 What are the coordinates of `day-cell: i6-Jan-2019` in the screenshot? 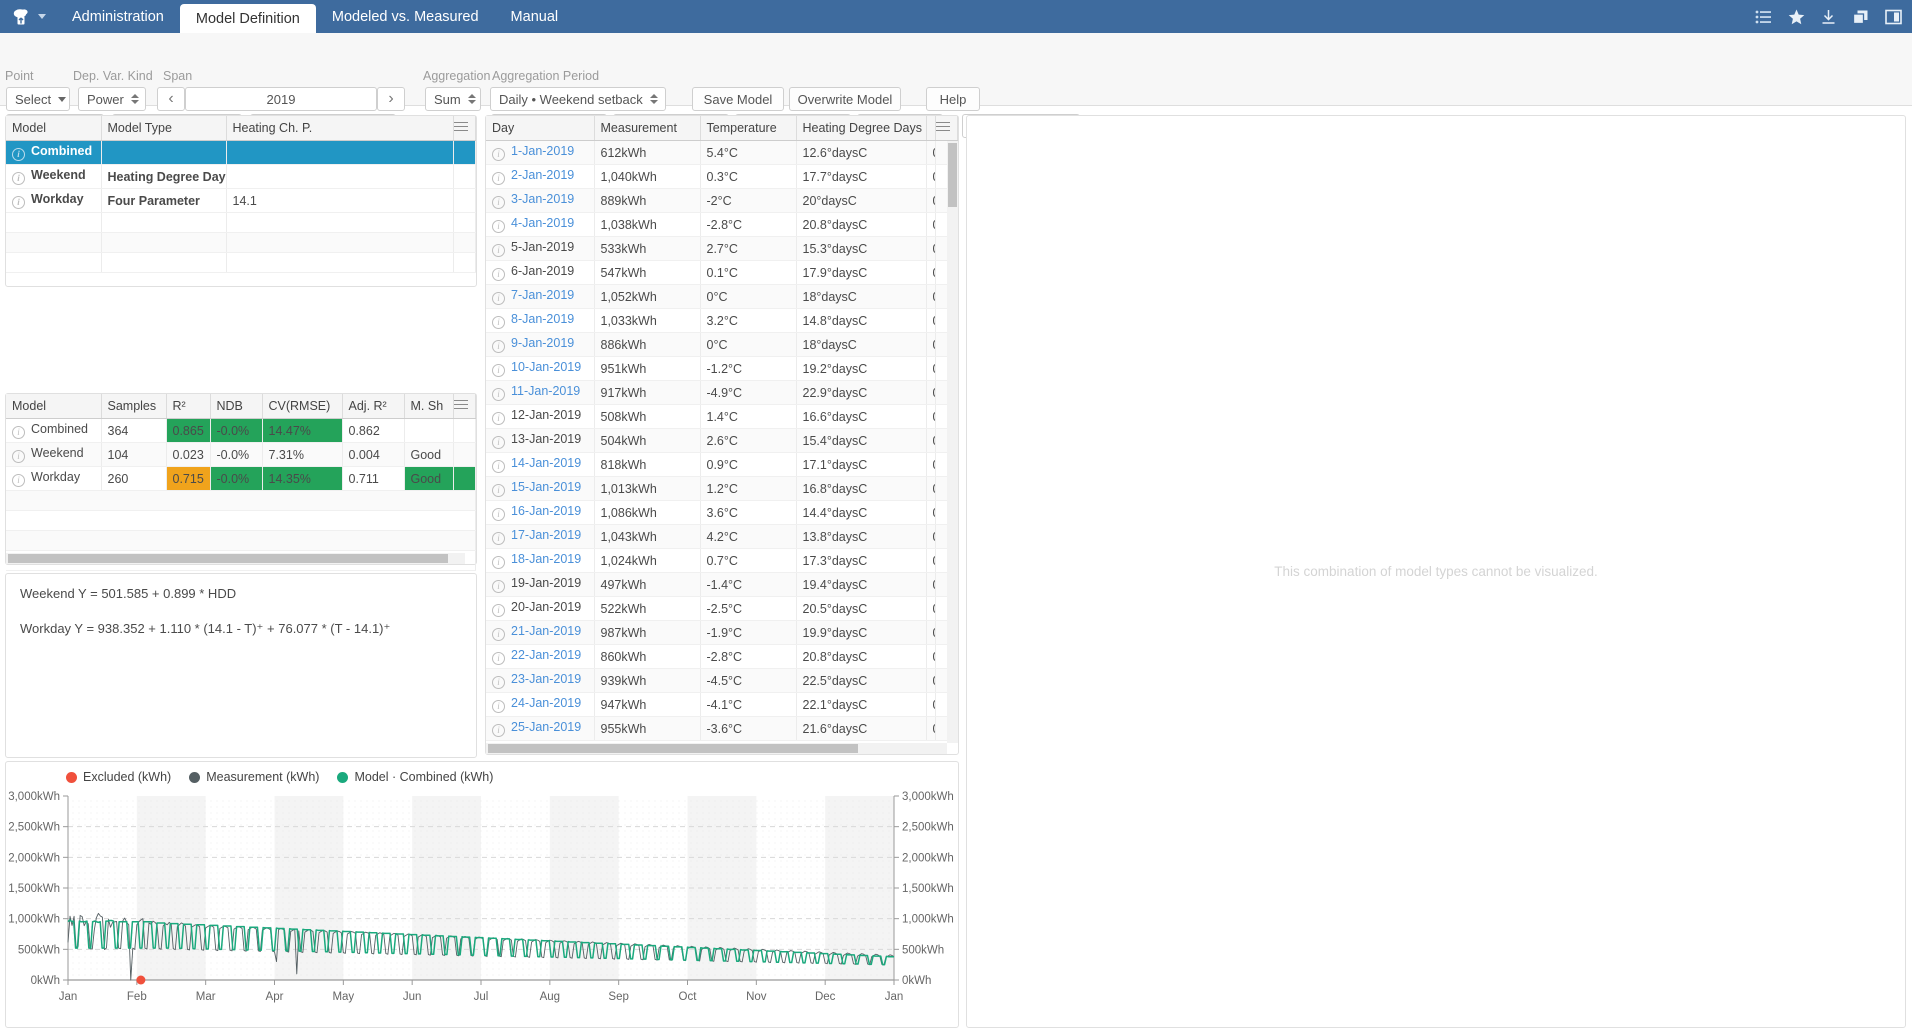 It's located at (540, 273).